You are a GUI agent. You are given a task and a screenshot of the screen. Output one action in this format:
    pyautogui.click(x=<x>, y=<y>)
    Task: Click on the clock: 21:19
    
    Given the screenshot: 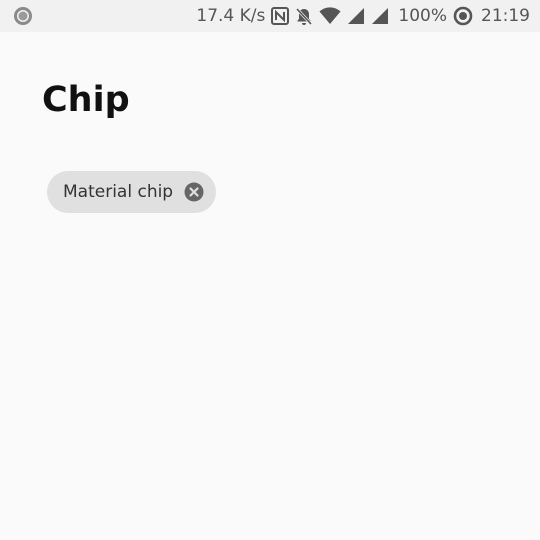 What is the action you would take?
    pyautogui.click(x=505, y=16)
    